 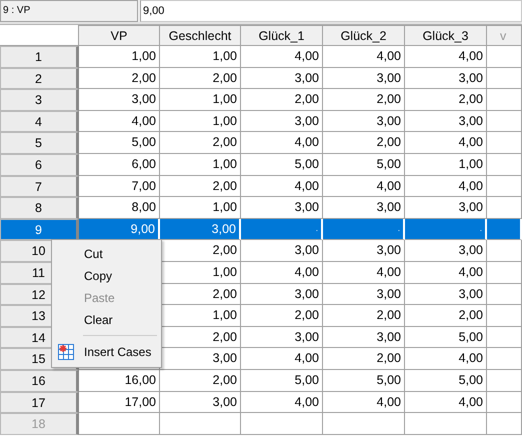 What do you see at coordinates (66, 352) in the screenshot?
I see `table-insert-icon` at bounding box center [66, 352].